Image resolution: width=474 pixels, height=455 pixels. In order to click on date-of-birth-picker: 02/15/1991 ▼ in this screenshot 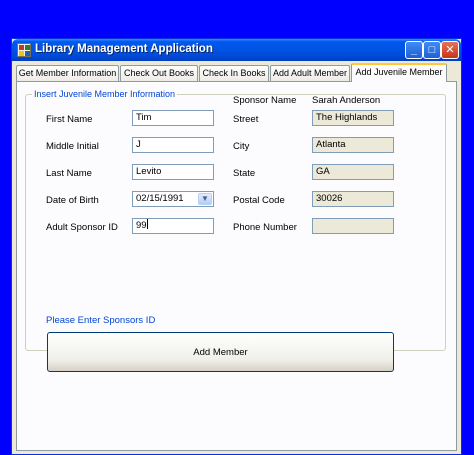, I will do `click(173, 199)`.